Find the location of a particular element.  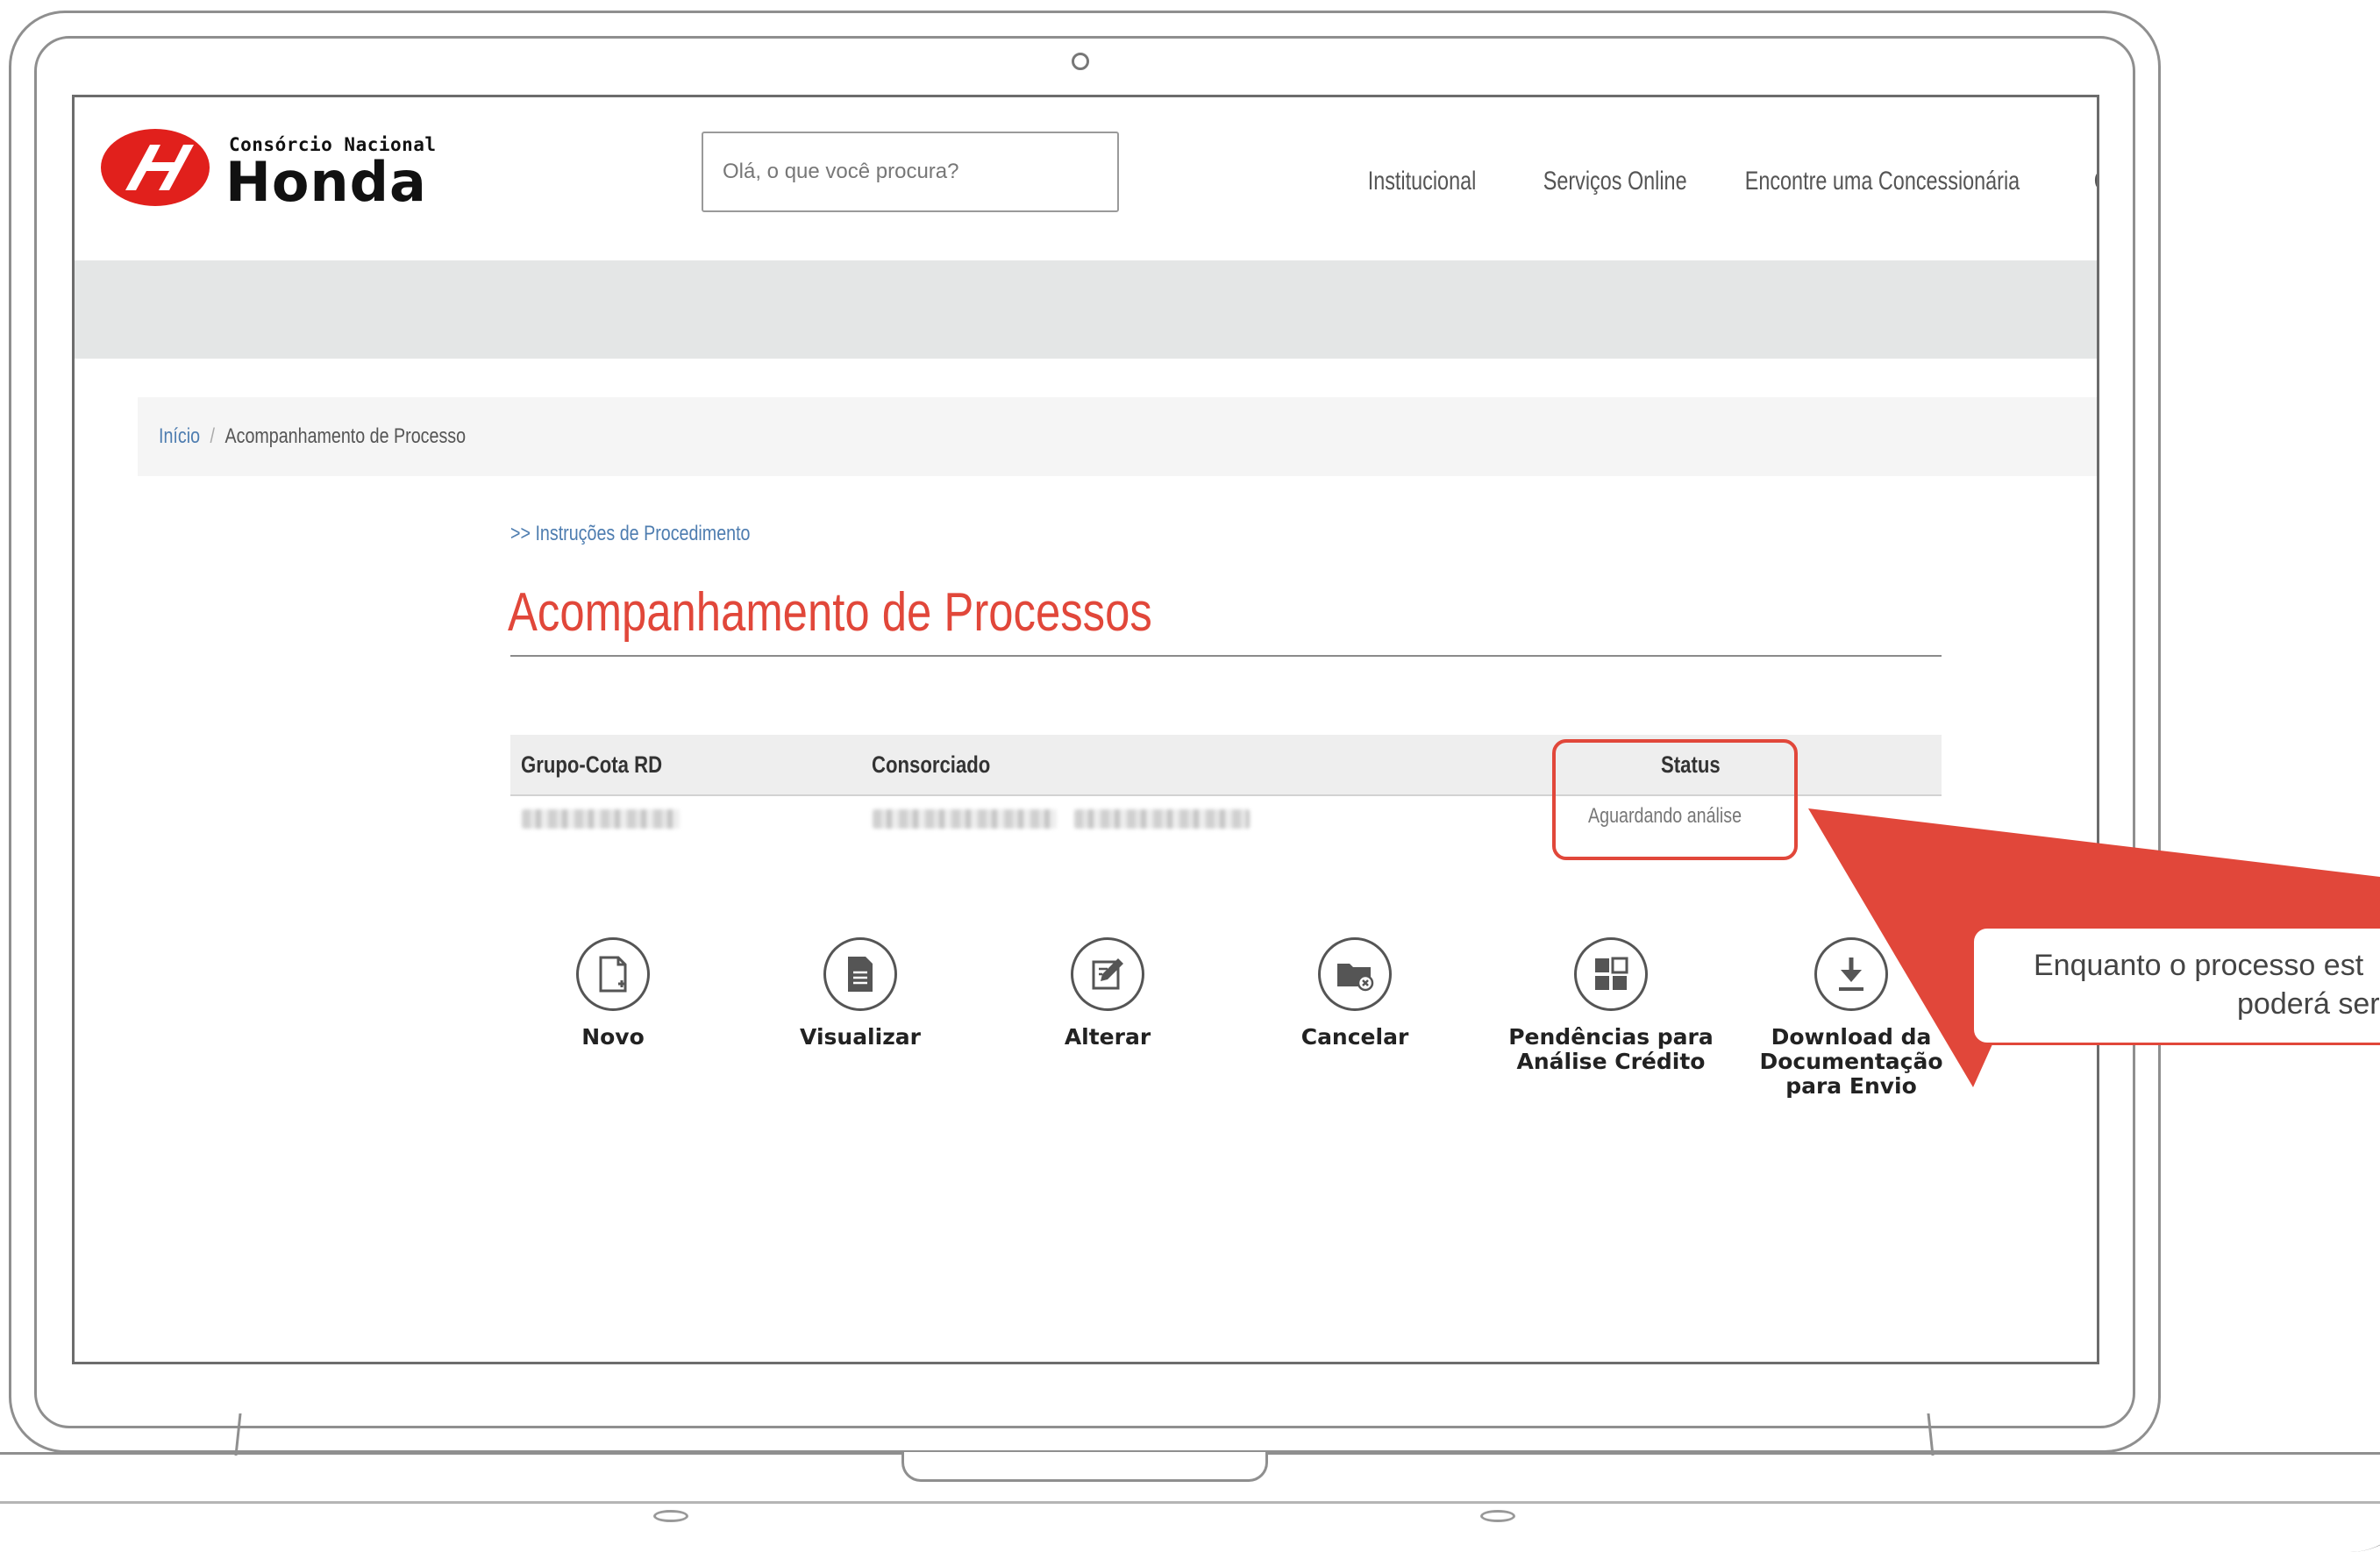

column-header-consorciado: Consorciado is located at coordinates (931, 764).